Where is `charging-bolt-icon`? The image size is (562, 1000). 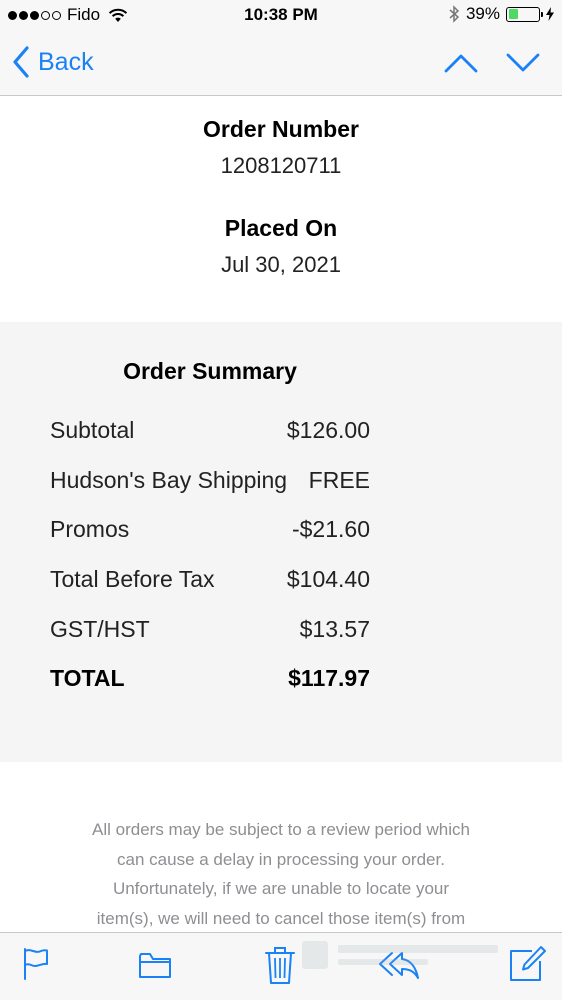
charging-bolt-icon is located at coordinates (550, 14).